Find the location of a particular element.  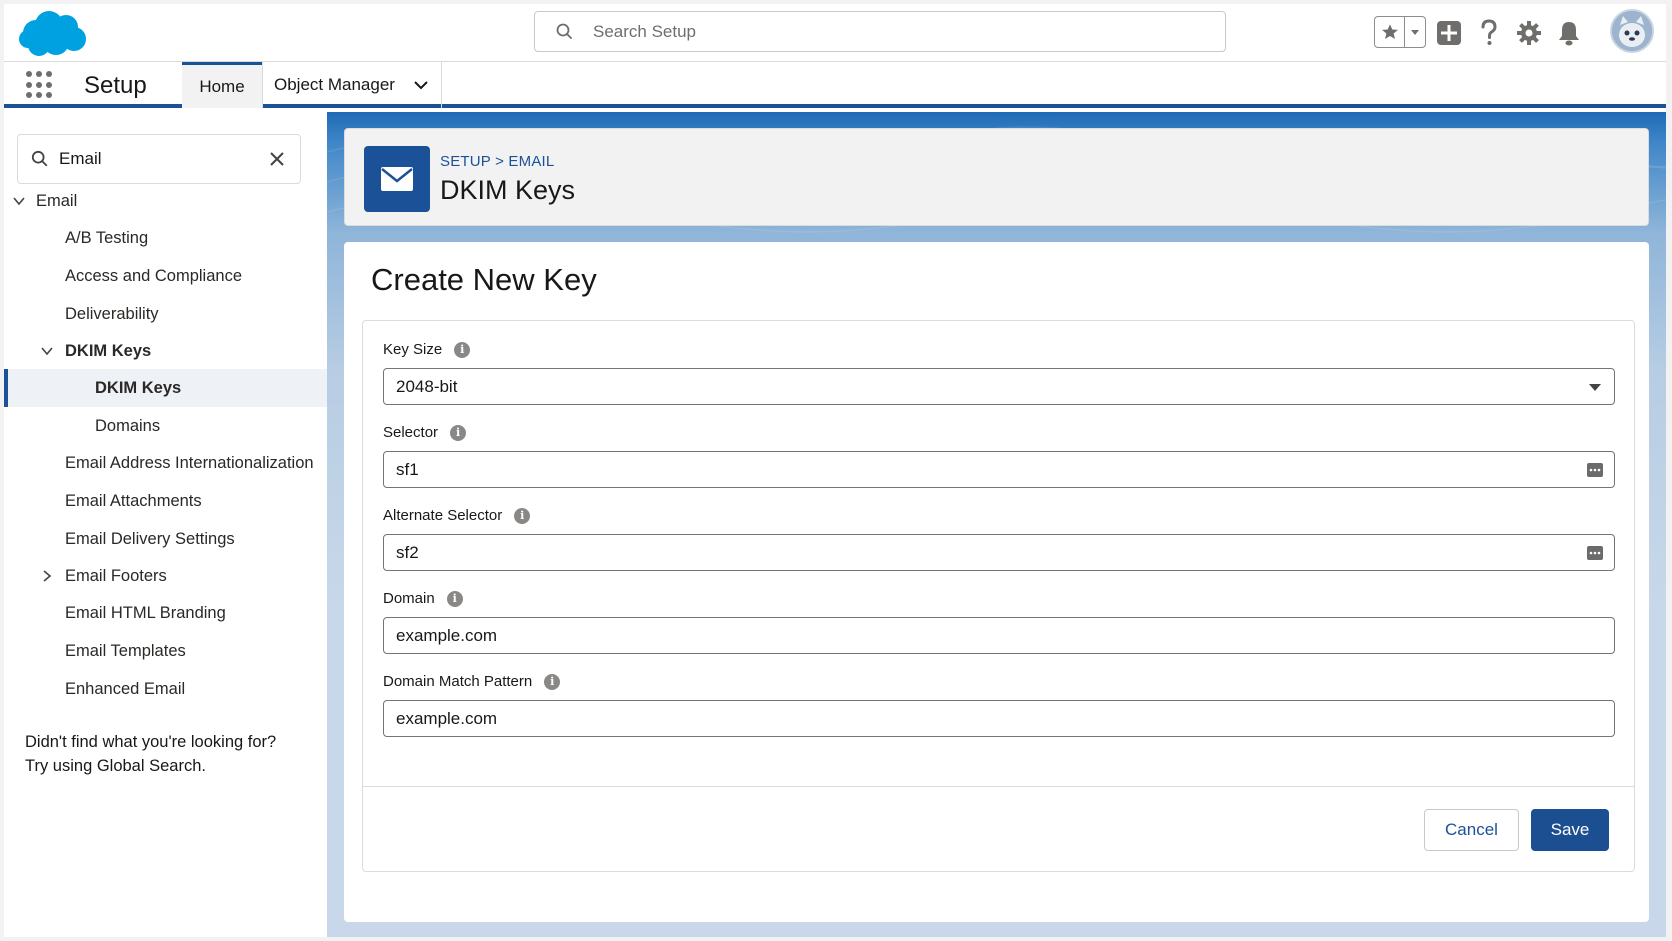

favorites-menu-chevron-down-icon is located at coordinates (1415, 32).